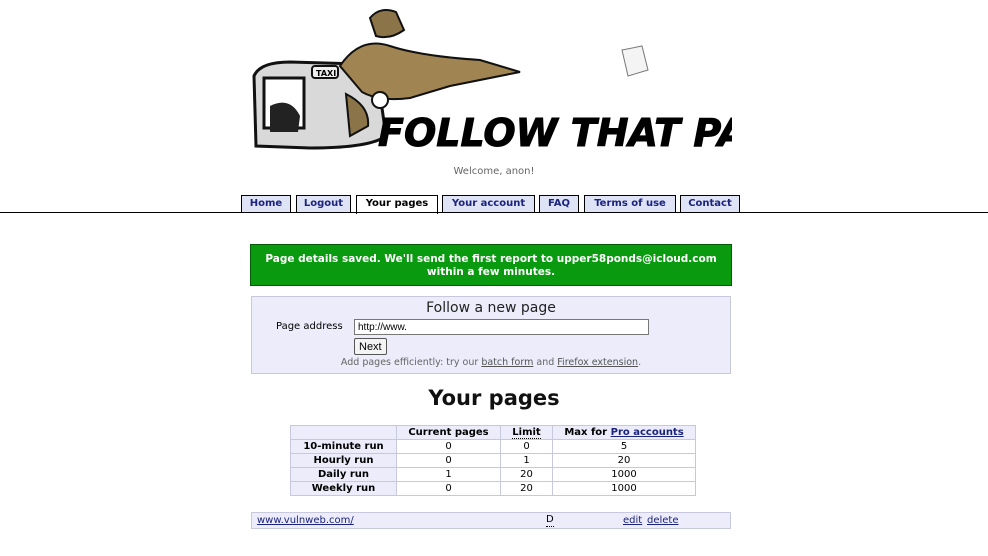  I want to click on header-limit: Limit, so click(526, 432).